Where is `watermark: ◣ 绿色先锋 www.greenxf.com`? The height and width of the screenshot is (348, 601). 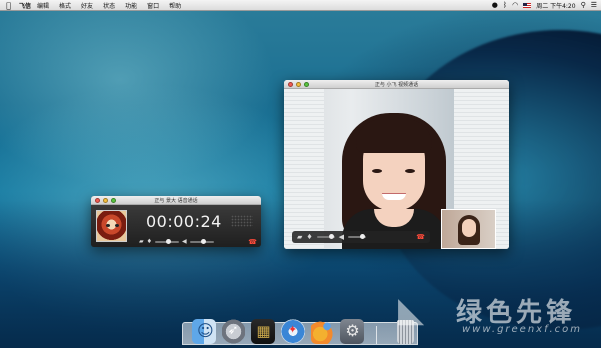
watermark: ◣ 绿色先锋 www.greenxf.com is located at coordinates (498, 317).